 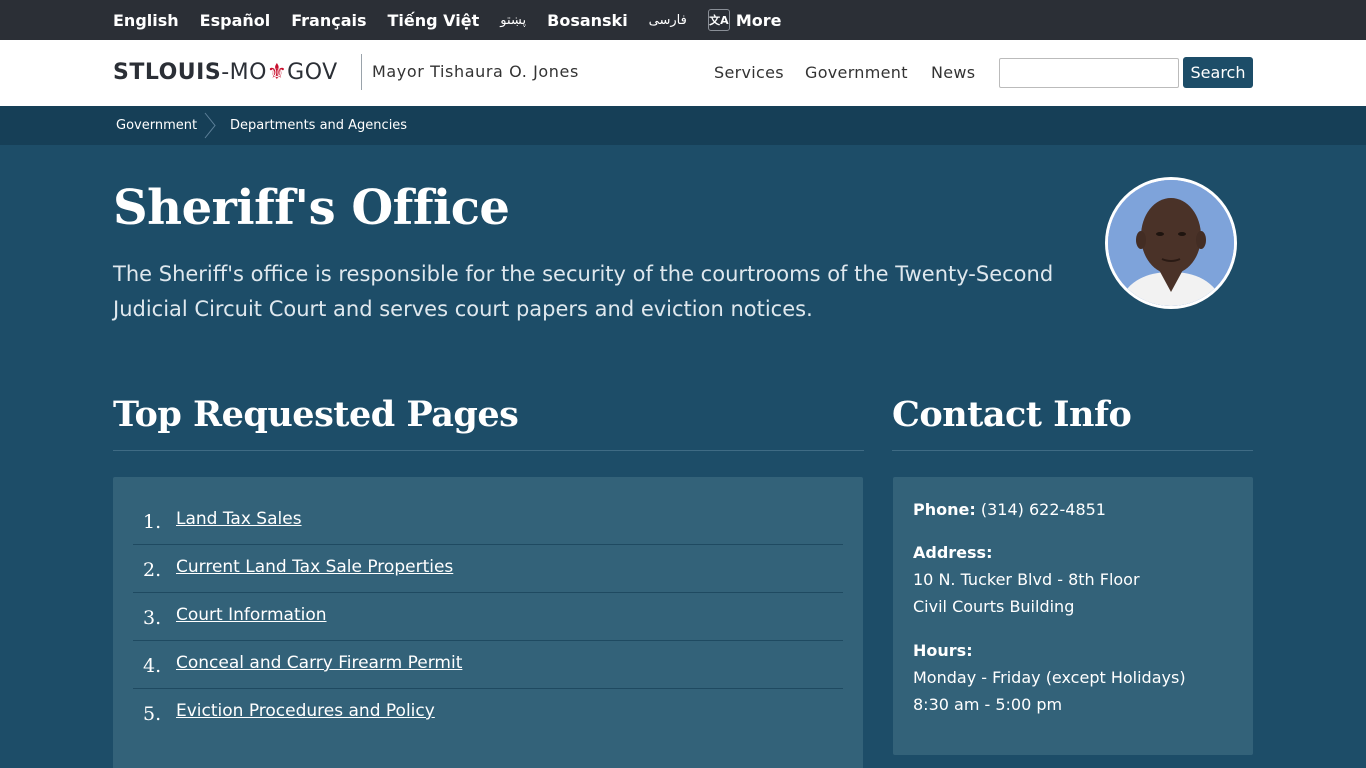 What do you see at coordinates (210, 125) in the screenshot?
I see `chevron-right-icon` at bounding box center [210, 125].